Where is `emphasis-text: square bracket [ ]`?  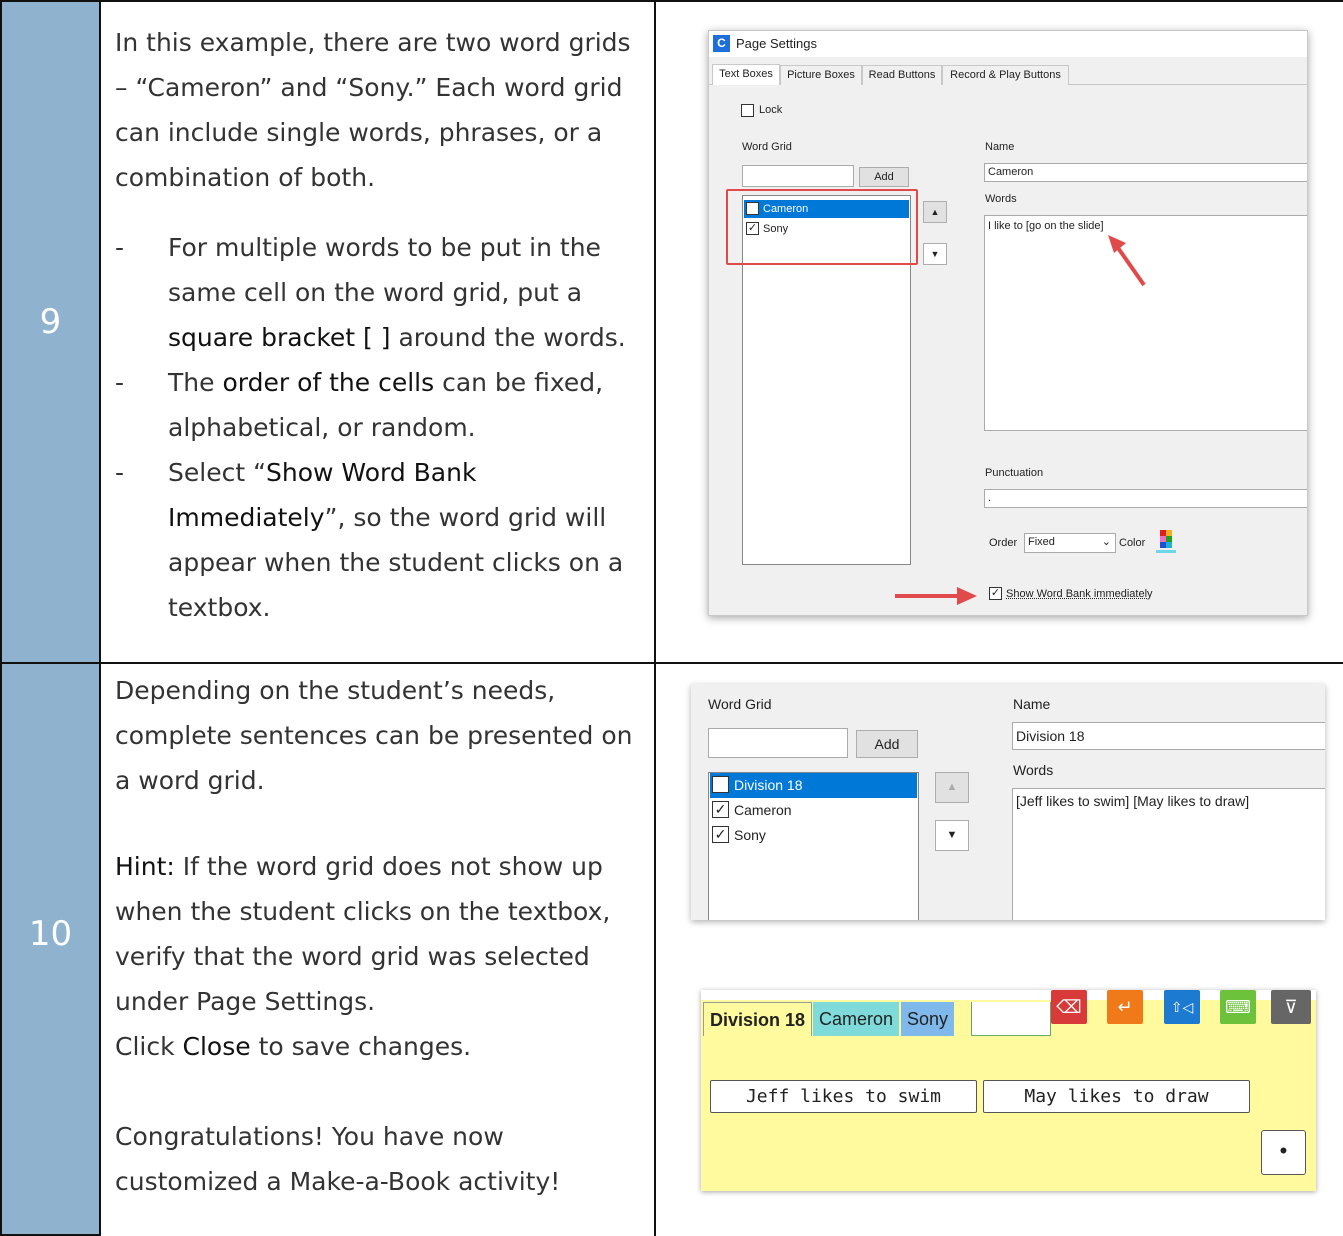
emphasis-text: square bracket [ ] is located at coordinates (279, 337).